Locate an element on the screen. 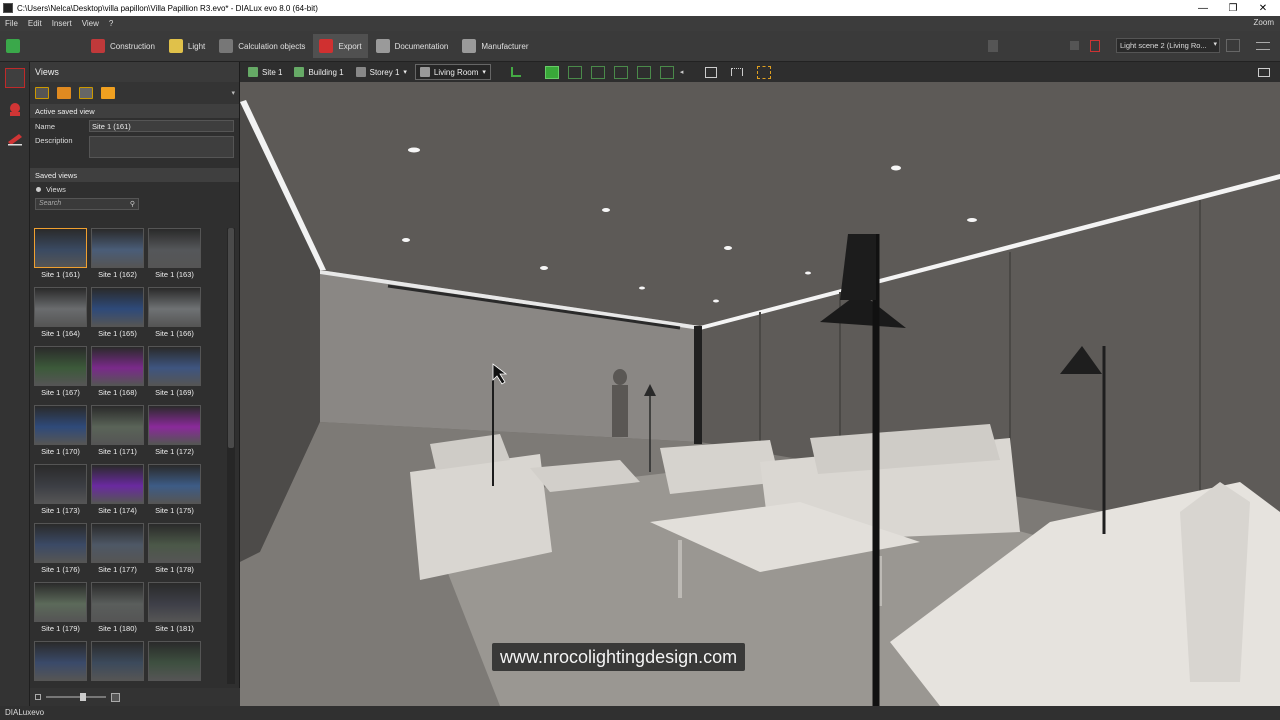  new-view-icon is located at coordinates (42, 93).